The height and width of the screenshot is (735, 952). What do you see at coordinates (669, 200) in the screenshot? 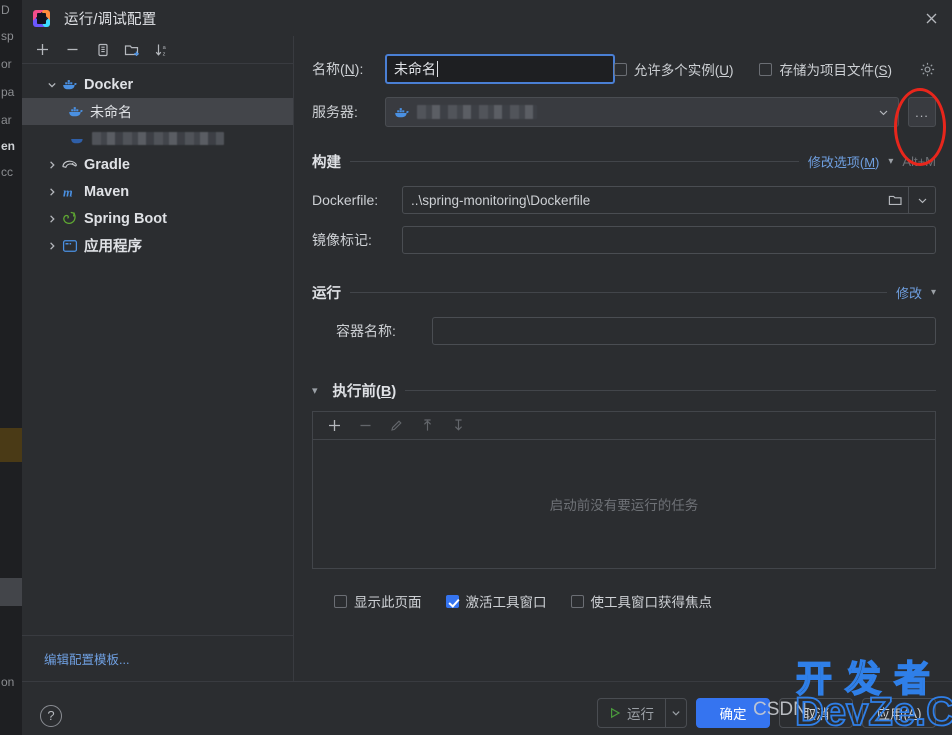
I see `dockerfile-input: ..\spring-monitoring\Dockerfile` at bounding box center [669, 200].